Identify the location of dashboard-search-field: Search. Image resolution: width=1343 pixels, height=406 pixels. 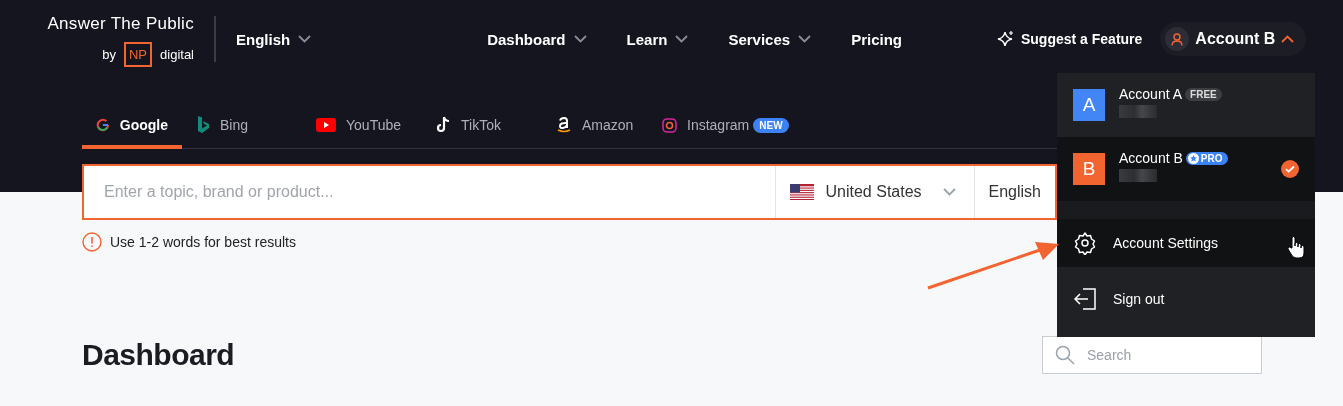
(1152, 355).